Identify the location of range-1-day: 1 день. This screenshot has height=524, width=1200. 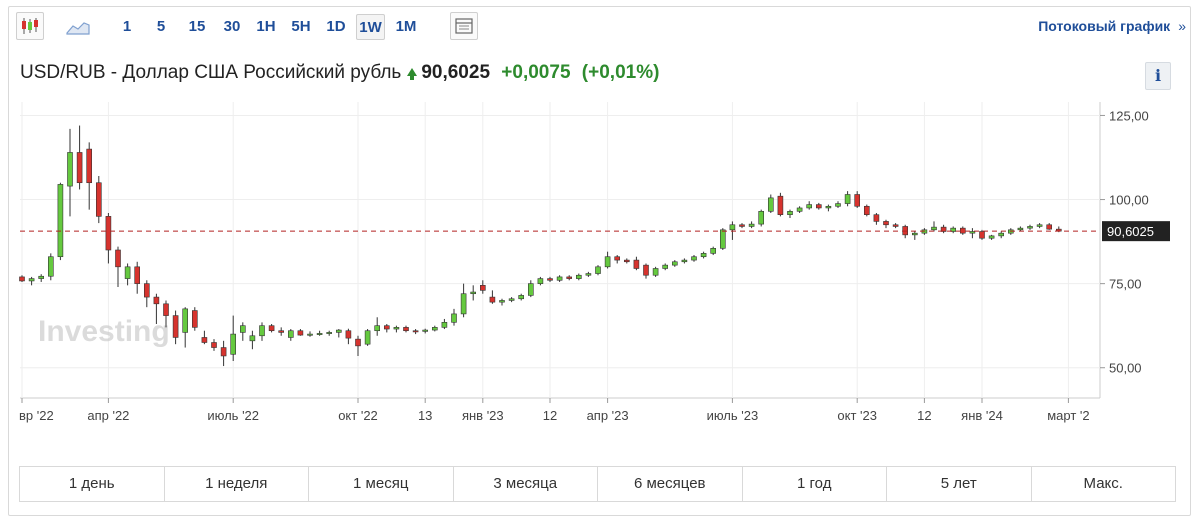
(92, 484).